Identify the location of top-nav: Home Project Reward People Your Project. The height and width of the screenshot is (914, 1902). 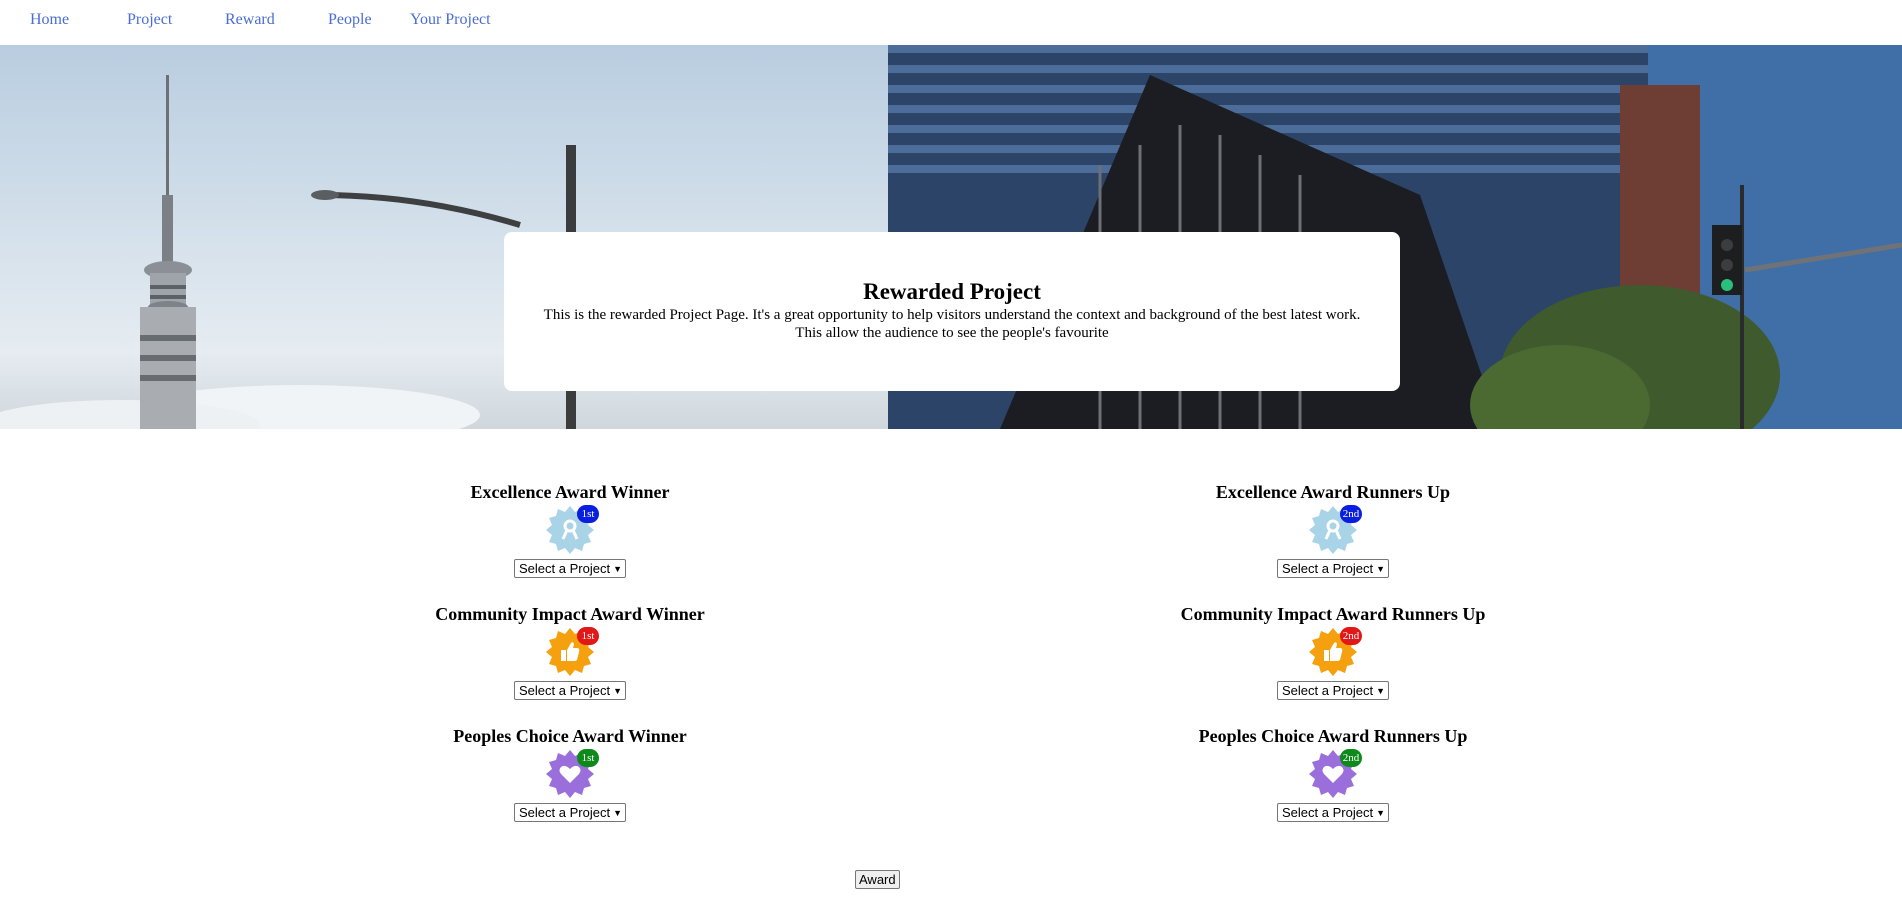
(951, 22).